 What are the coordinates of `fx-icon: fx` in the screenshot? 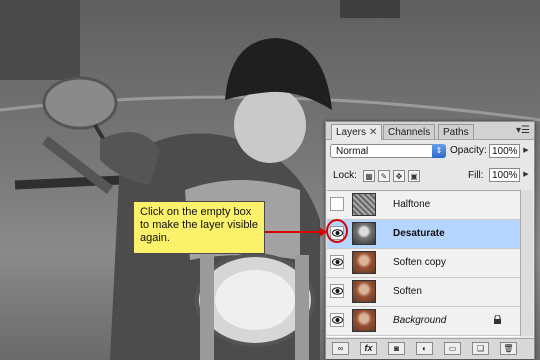 It's located at (368, 348).